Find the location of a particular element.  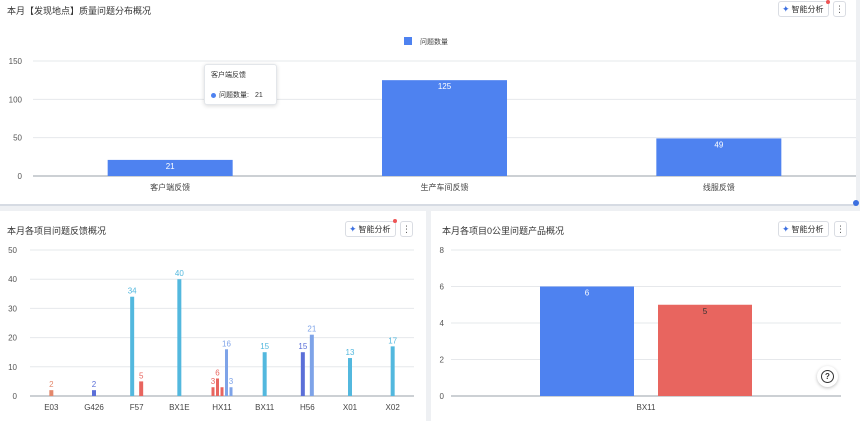

x-tick-label: BX1E is located at coordinates (179, 407).